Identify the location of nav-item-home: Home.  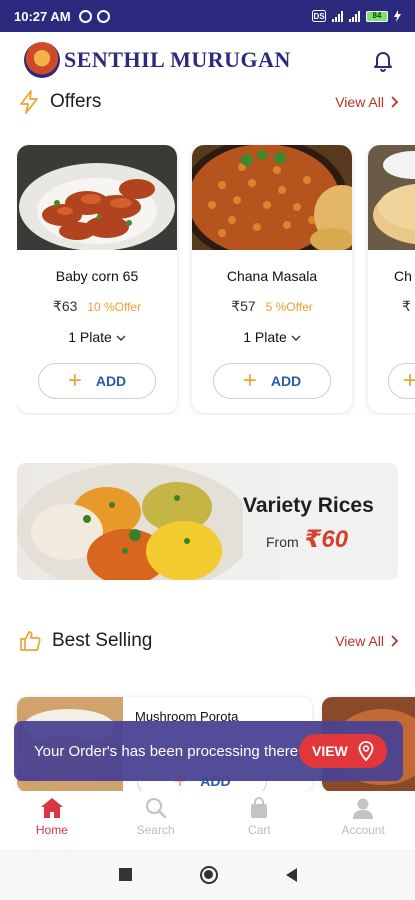
(52, 820).